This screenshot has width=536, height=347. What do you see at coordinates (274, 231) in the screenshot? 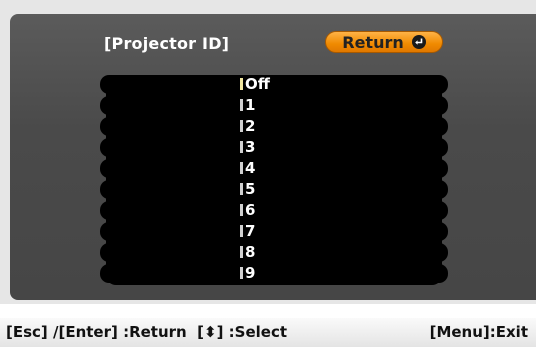
I see `option-7: 7` at bounding box center [274, 231].